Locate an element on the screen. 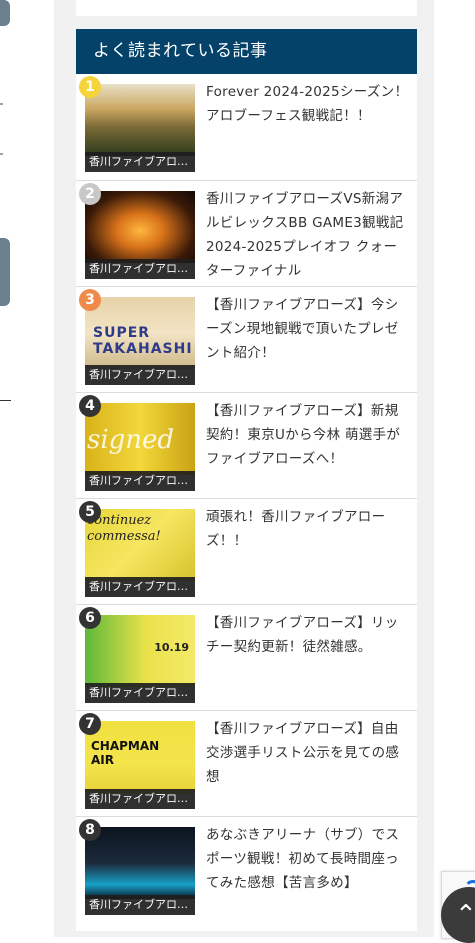  article-title: 【香川ファイブアローズ】今シーズン現地観戦で頂いたプレゼント紹介！ is located at coordinates (308, 329).